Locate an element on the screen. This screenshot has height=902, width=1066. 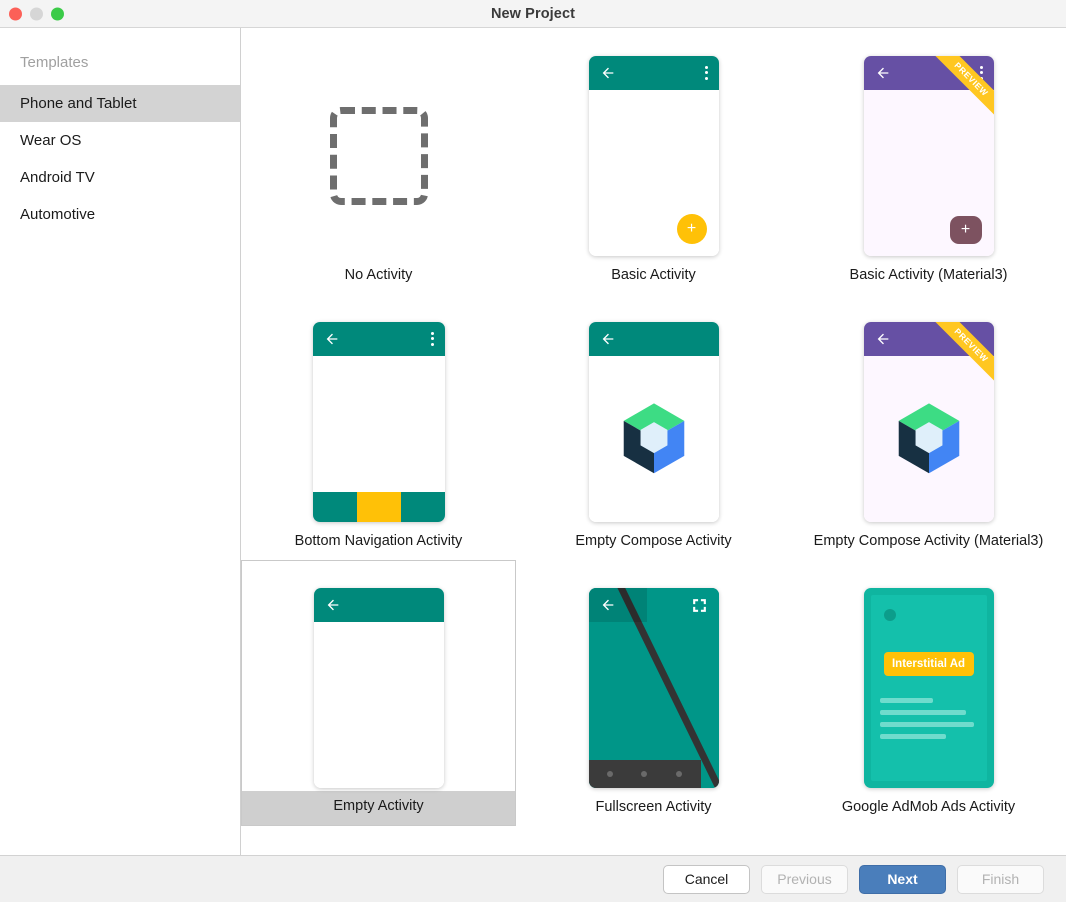
template-label: Basic Activity is located at coordinates (653, 275).